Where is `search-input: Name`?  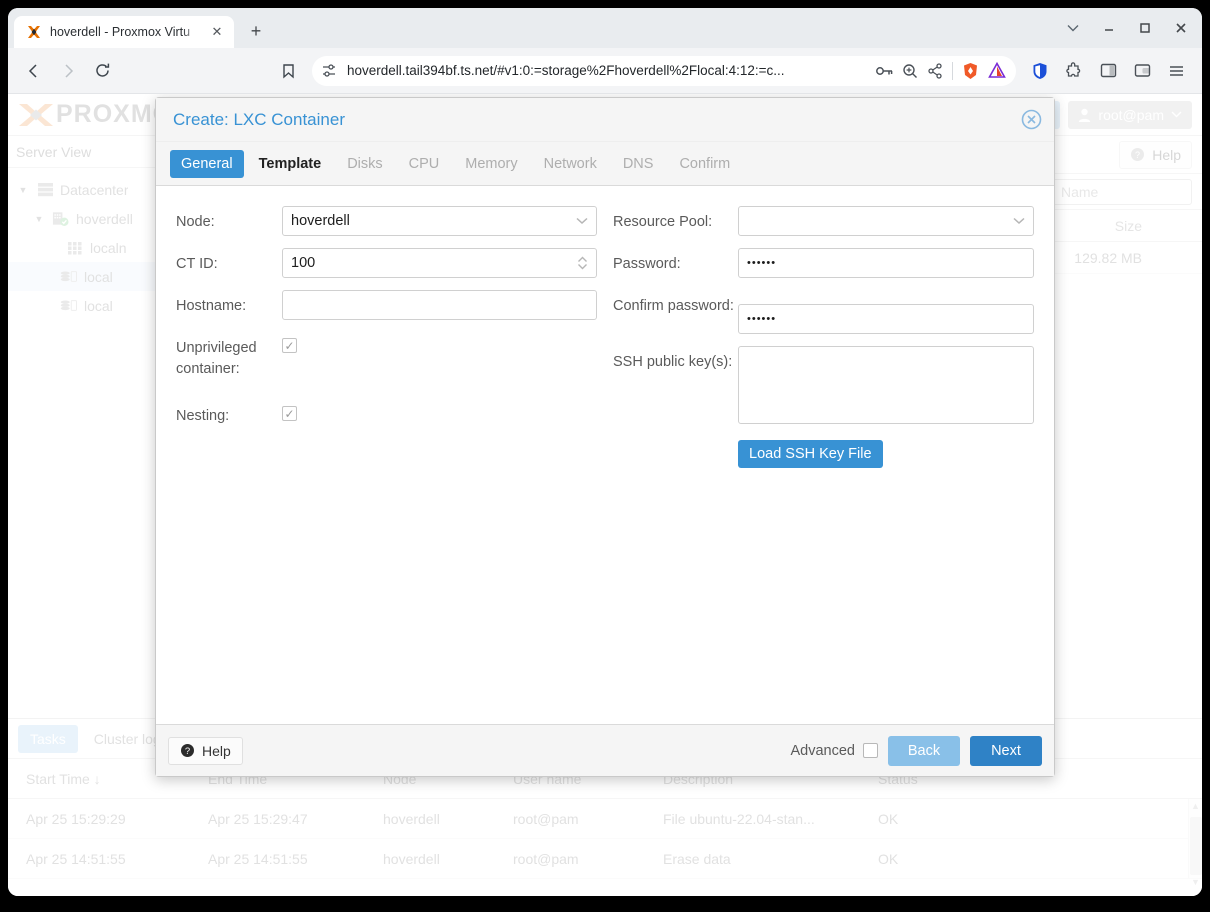 search-input: Name is located at coordinates (1122, 191).